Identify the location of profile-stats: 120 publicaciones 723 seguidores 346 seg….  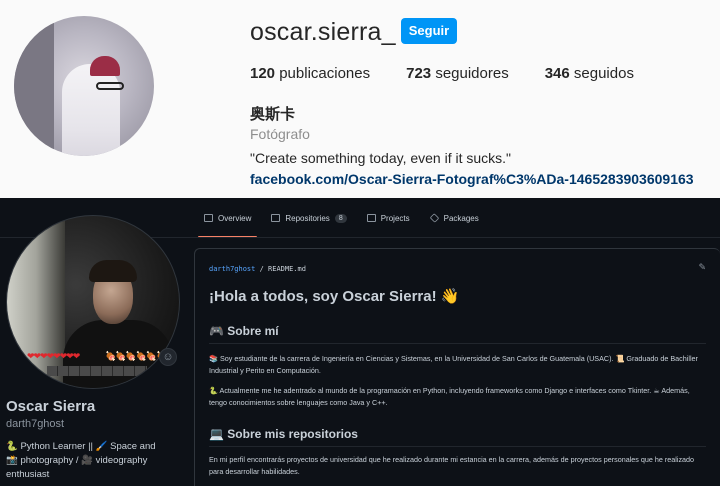
(460, 73).